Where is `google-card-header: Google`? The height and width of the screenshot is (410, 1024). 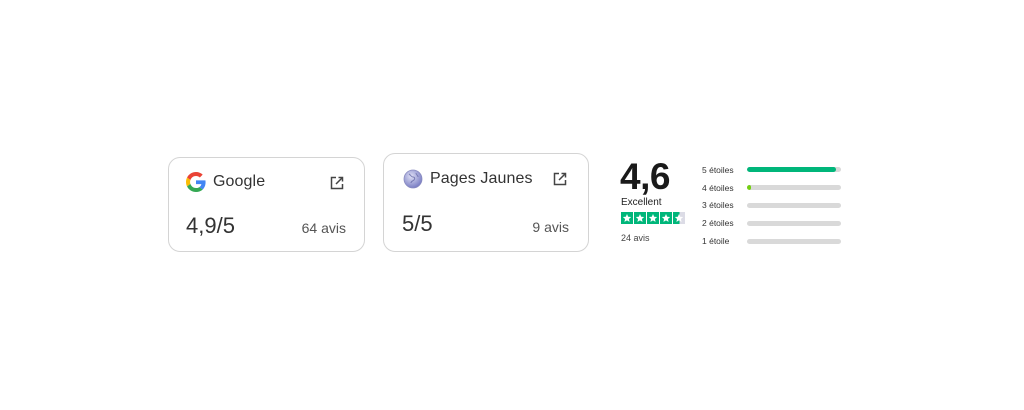
google-card-header: Google is located at coordinates (225, 182).